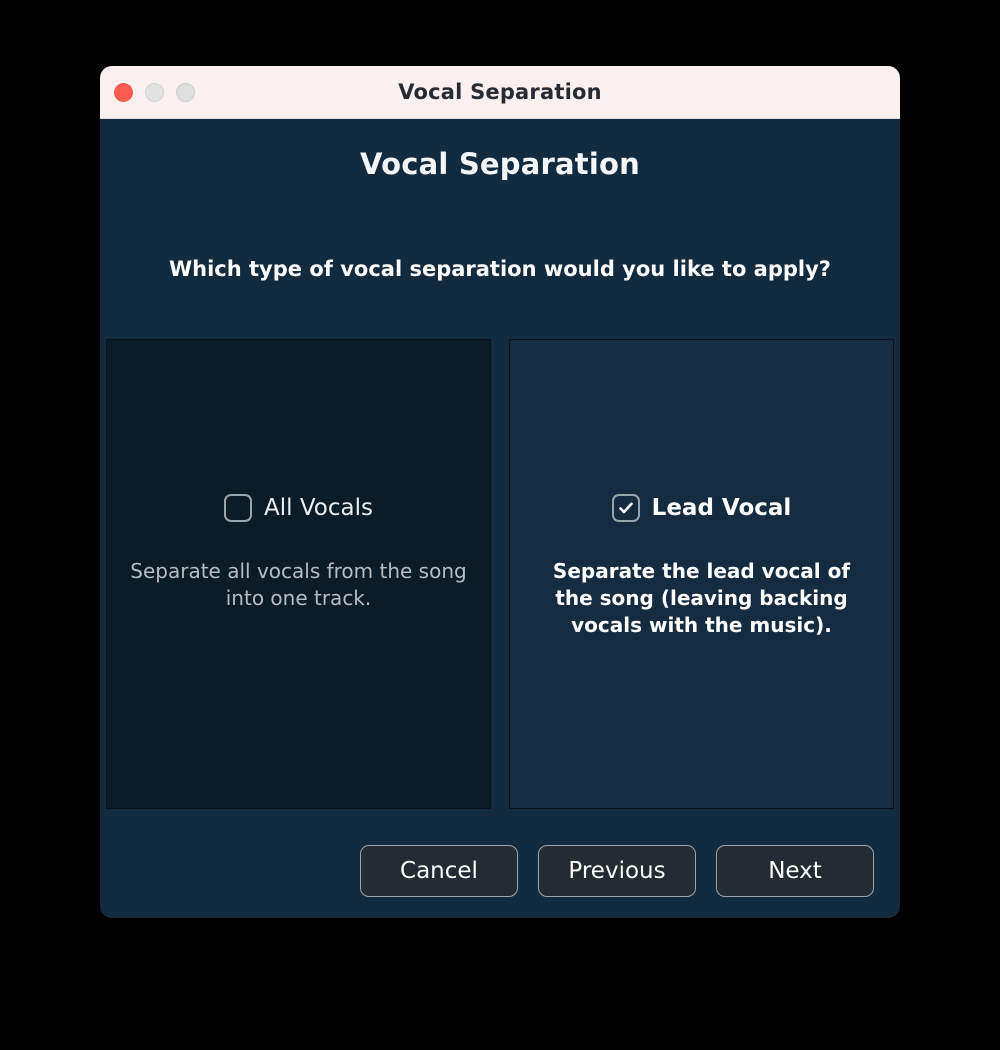 The width and height of the screenshot is (1000, 1050). I want to click on option-label-lead-vocal: Lead Vocal, so click(721, 508).